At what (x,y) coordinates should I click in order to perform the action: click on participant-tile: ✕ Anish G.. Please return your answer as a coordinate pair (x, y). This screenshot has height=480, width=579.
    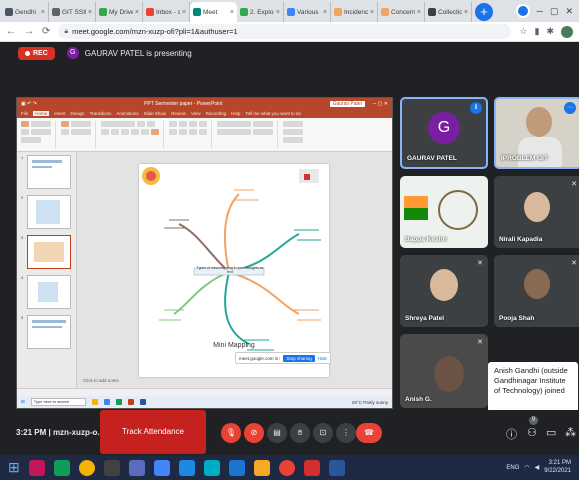
    Looking at the image, I should click on (444, 371).